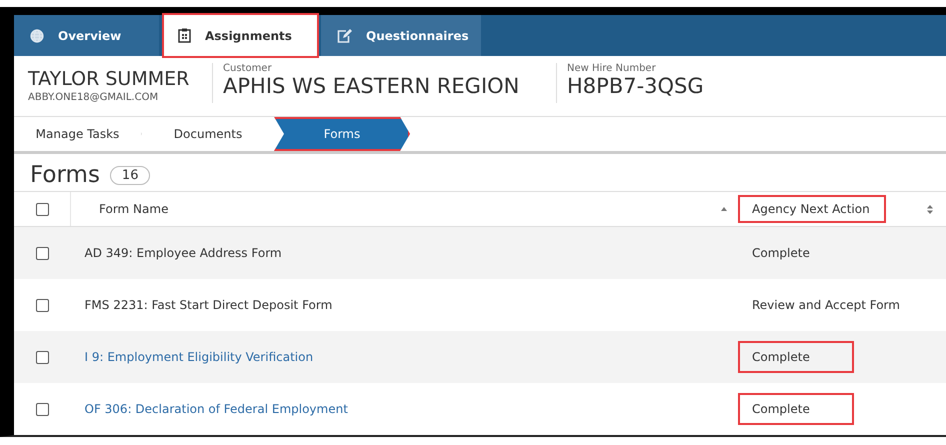 This screenshot has width=946, height=445. Describe the element at coordinates (635, 86) in the screenshot. I see `field-value: H8PB7-3QSG` at that location.